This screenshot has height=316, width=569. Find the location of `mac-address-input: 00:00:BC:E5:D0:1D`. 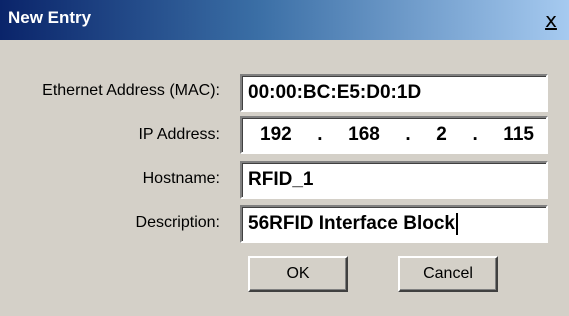

mac-address-input: 00:00:BC:E5:D0:1D is located at coordinates (394, 93).